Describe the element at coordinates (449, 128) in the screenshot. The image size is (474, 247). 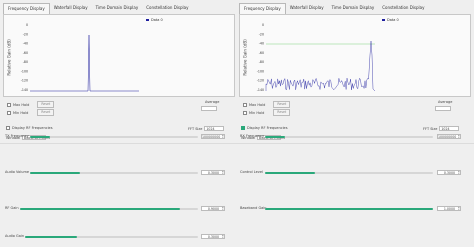
I see `right-fft-size-select: 1024` at that location.